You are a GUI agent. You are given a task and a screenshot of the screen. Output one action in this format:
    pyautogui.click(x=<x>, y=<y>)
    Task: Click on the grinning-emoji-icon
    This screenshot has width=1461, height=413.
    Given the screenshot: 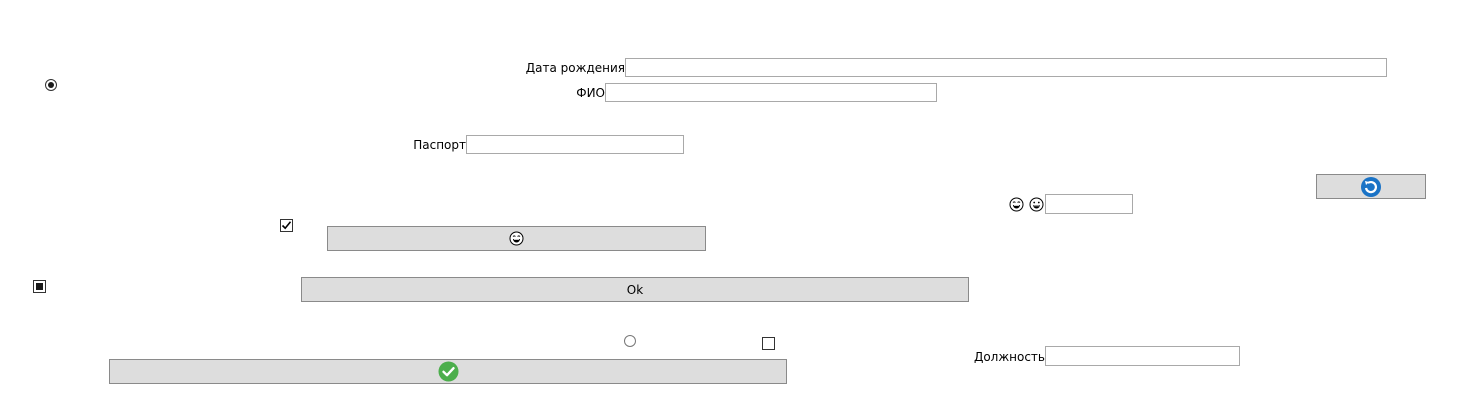 What is the action you would take?
    pyautogui.click(x=1036, y=204)
    